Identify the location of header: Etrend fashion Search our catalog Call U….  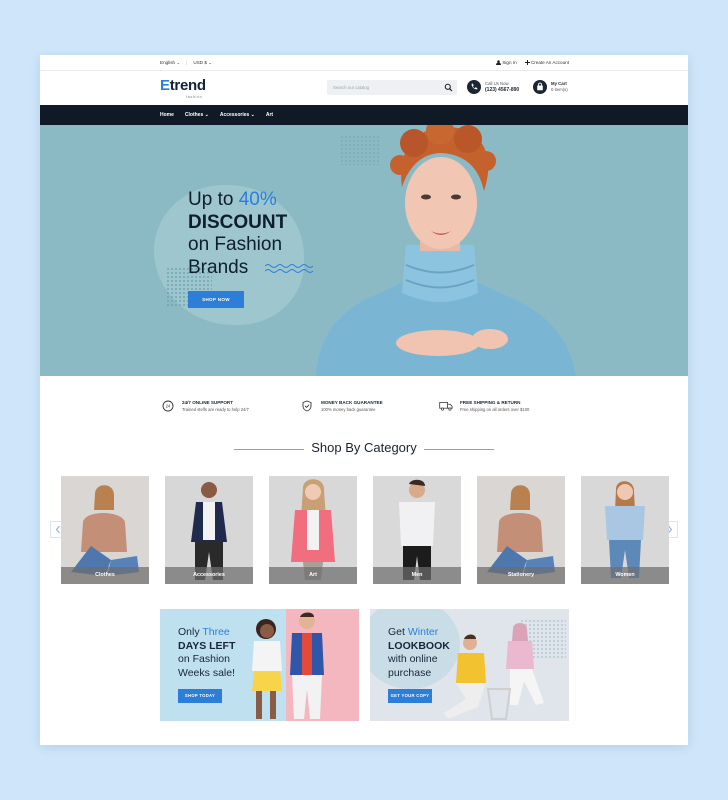
(364, 88).